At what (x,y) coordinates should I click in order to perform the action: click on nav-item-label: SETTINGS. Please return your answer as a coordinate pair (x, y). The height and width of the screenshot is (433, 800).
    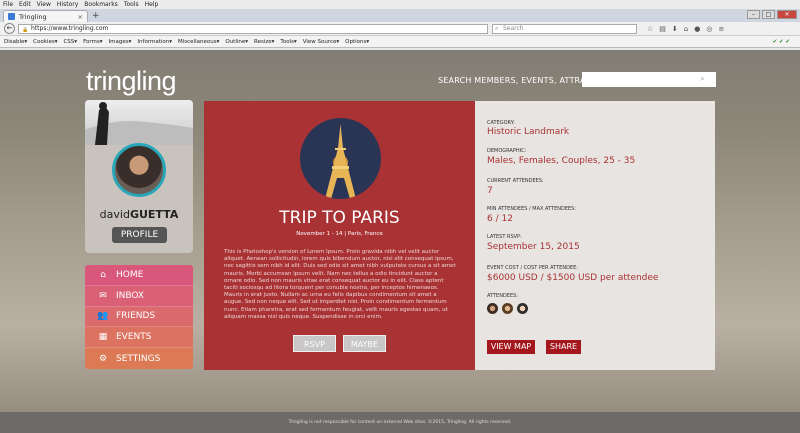
    Looking at the image, I should click on (138, 358).